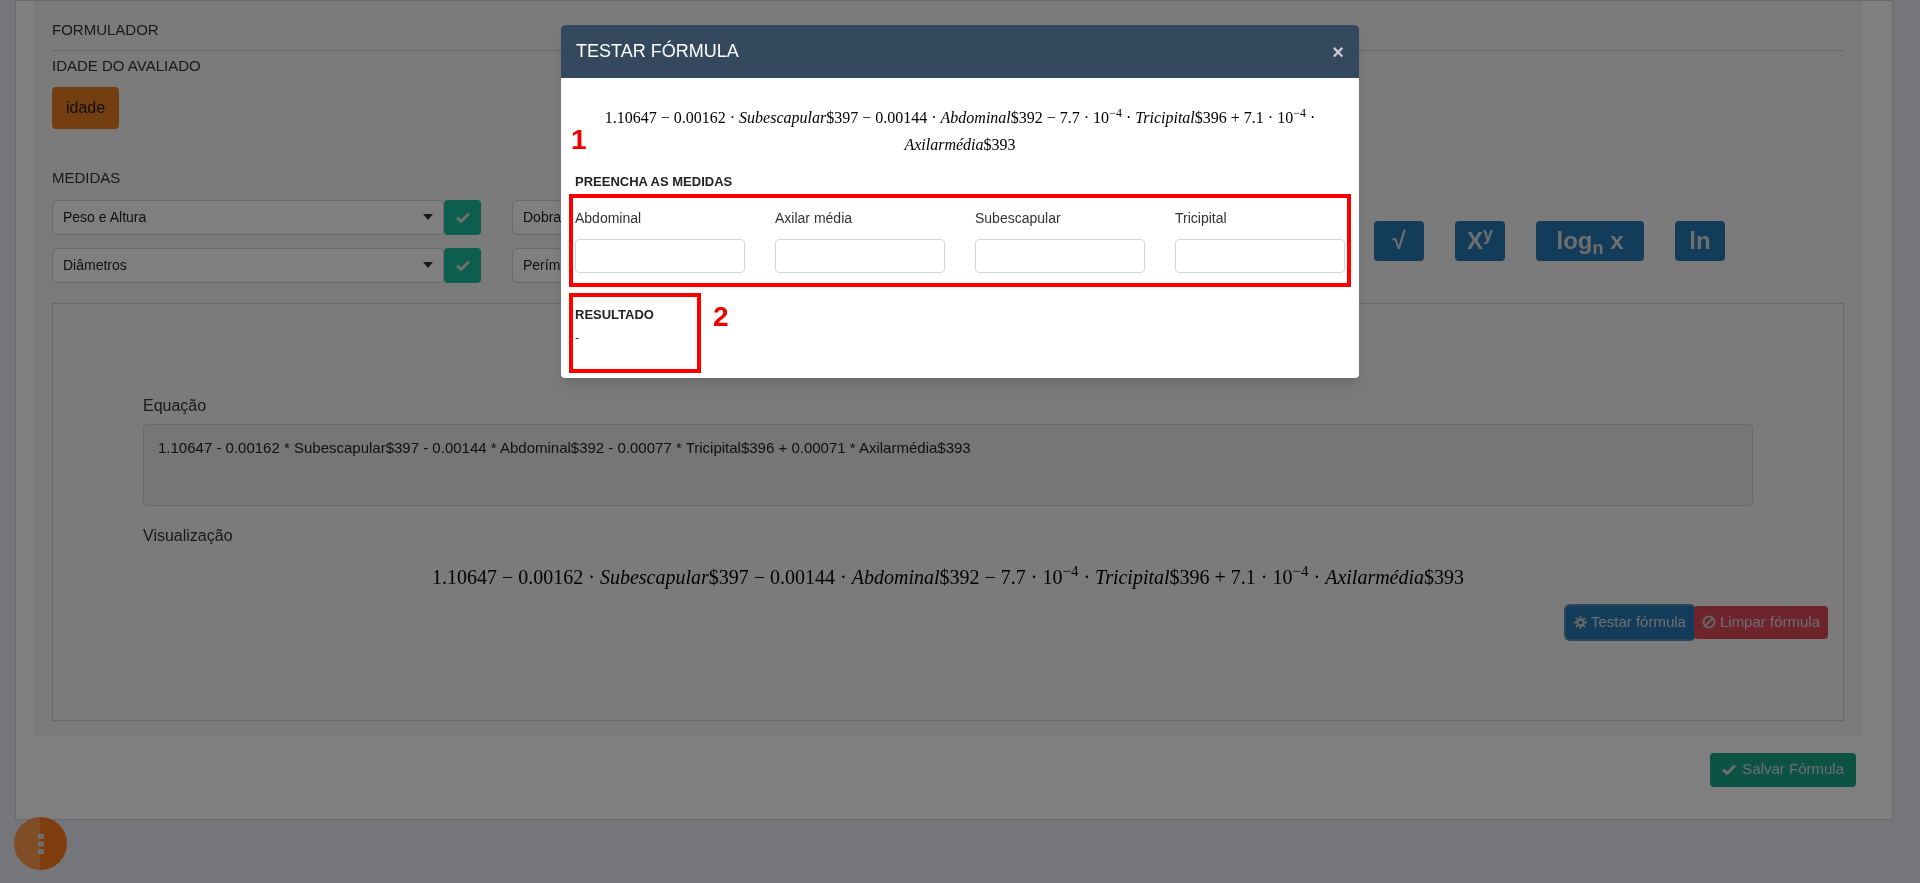  I want to click on field-label: Subescapular, so click(1018, 218).